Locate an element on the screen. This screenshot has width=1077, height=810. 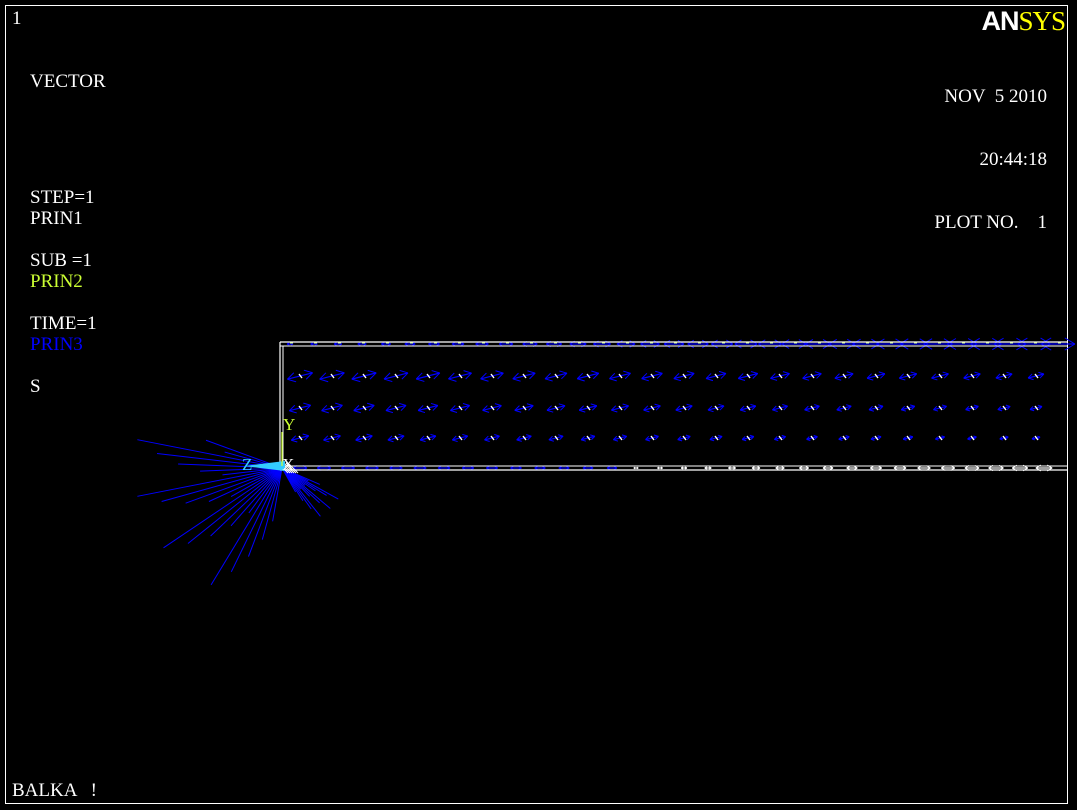
triad-x-label: X is located at coordinates (288, 464).